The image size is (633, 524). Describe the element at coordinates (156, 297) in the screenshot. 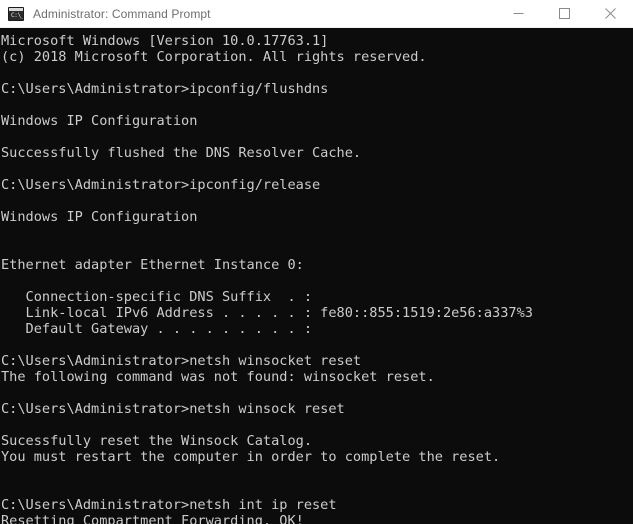

I see `console-line: Connection-specific DNS Suffix . :` at that location.